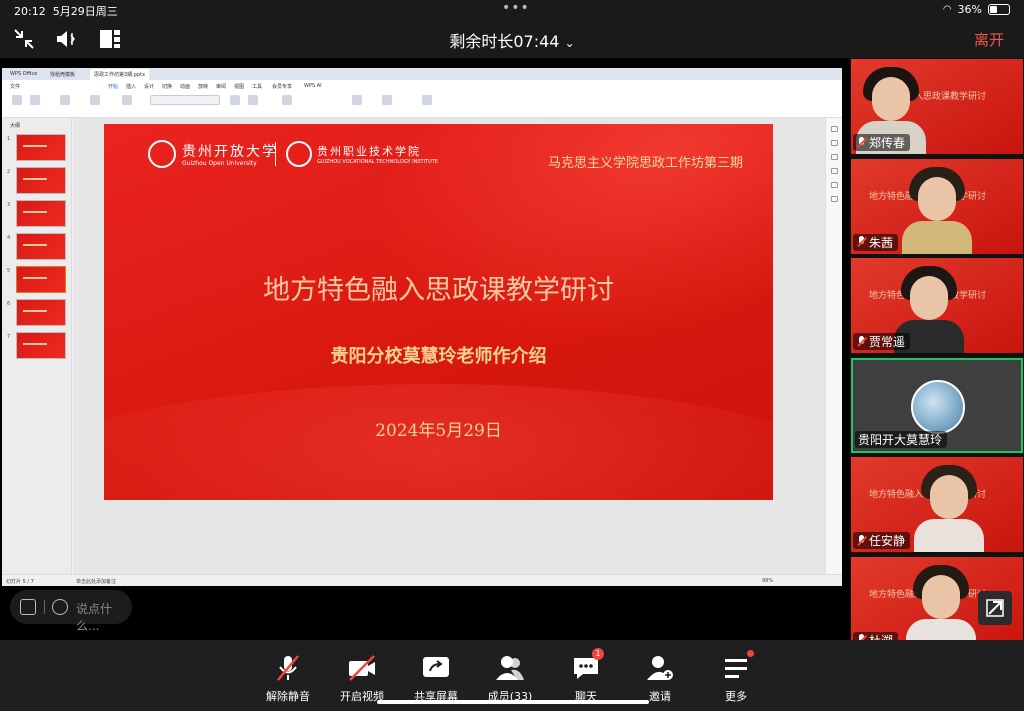 The image size is (1024, 711). Describe the element at coordinates (60, 607) in the screenshot. I see `emoji-icon` at that location.